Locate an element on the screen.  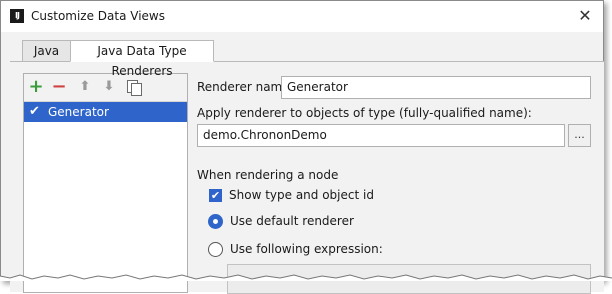
list-item-generator: ✔ Generator is located at coordinates (105, 112).